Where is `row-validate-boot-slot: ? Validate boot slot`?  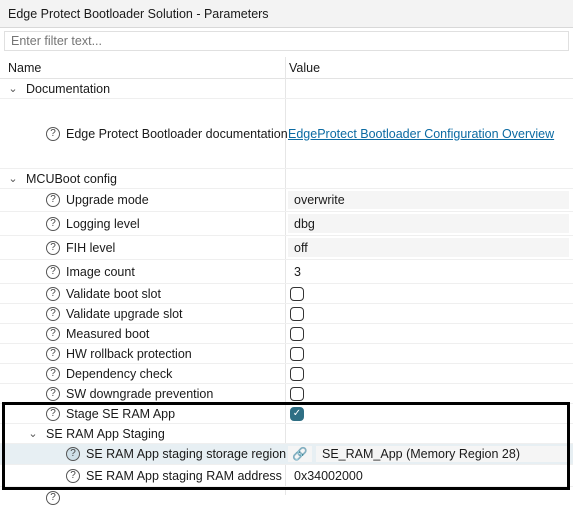
row-validate-boot-slot: ? Validate boot slot is located at coordinates (286, 294).